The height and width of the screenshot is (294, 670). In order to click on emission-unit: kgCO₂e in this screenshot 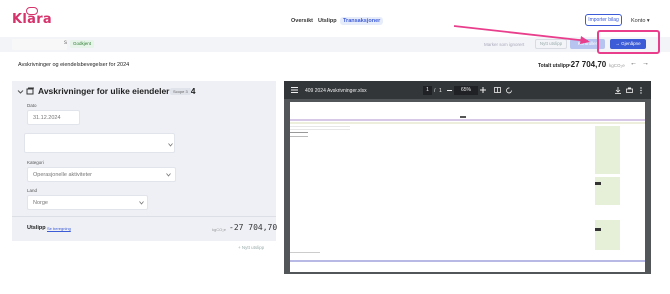, I will do `click(219, 229)`.